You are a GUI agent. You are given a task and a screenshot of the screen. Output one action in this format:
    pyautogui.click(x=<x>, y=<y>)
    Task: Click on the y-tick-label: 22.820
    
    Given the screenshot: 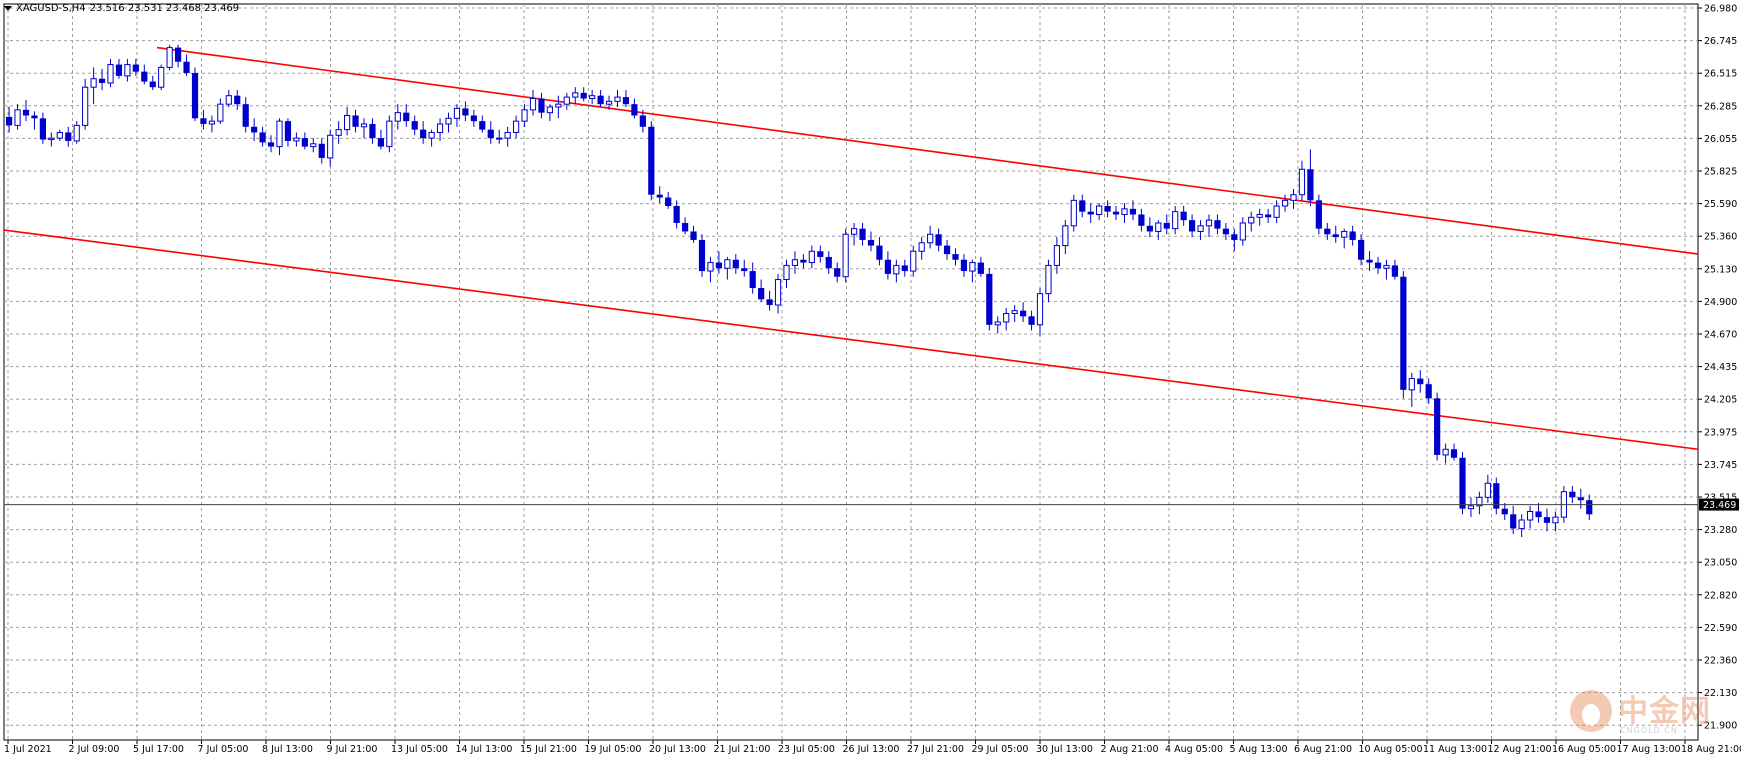 What is the action you would take?
    pyautogui.click(x=1720, y=595)
    